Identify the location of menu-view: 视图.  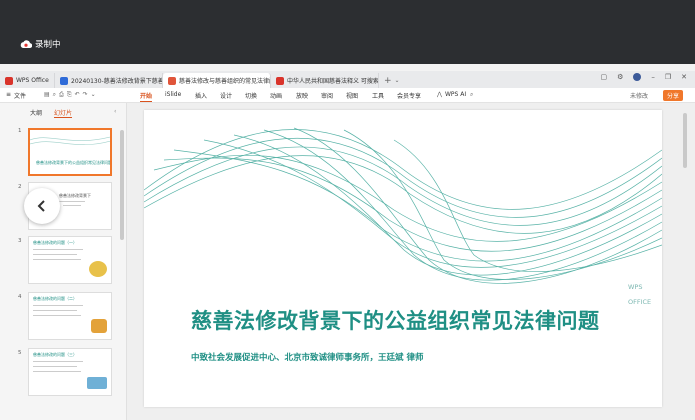
(352, 95).